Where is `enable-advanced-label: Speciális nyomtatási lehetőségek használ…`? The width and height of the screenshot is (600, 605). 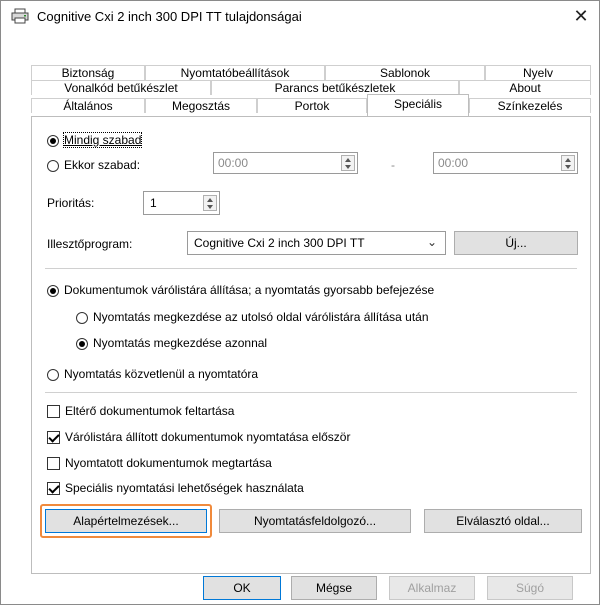
enable-advanced-label: Speciális nyomtatási lehetőségek használ… is located at coordinates (184, 488).